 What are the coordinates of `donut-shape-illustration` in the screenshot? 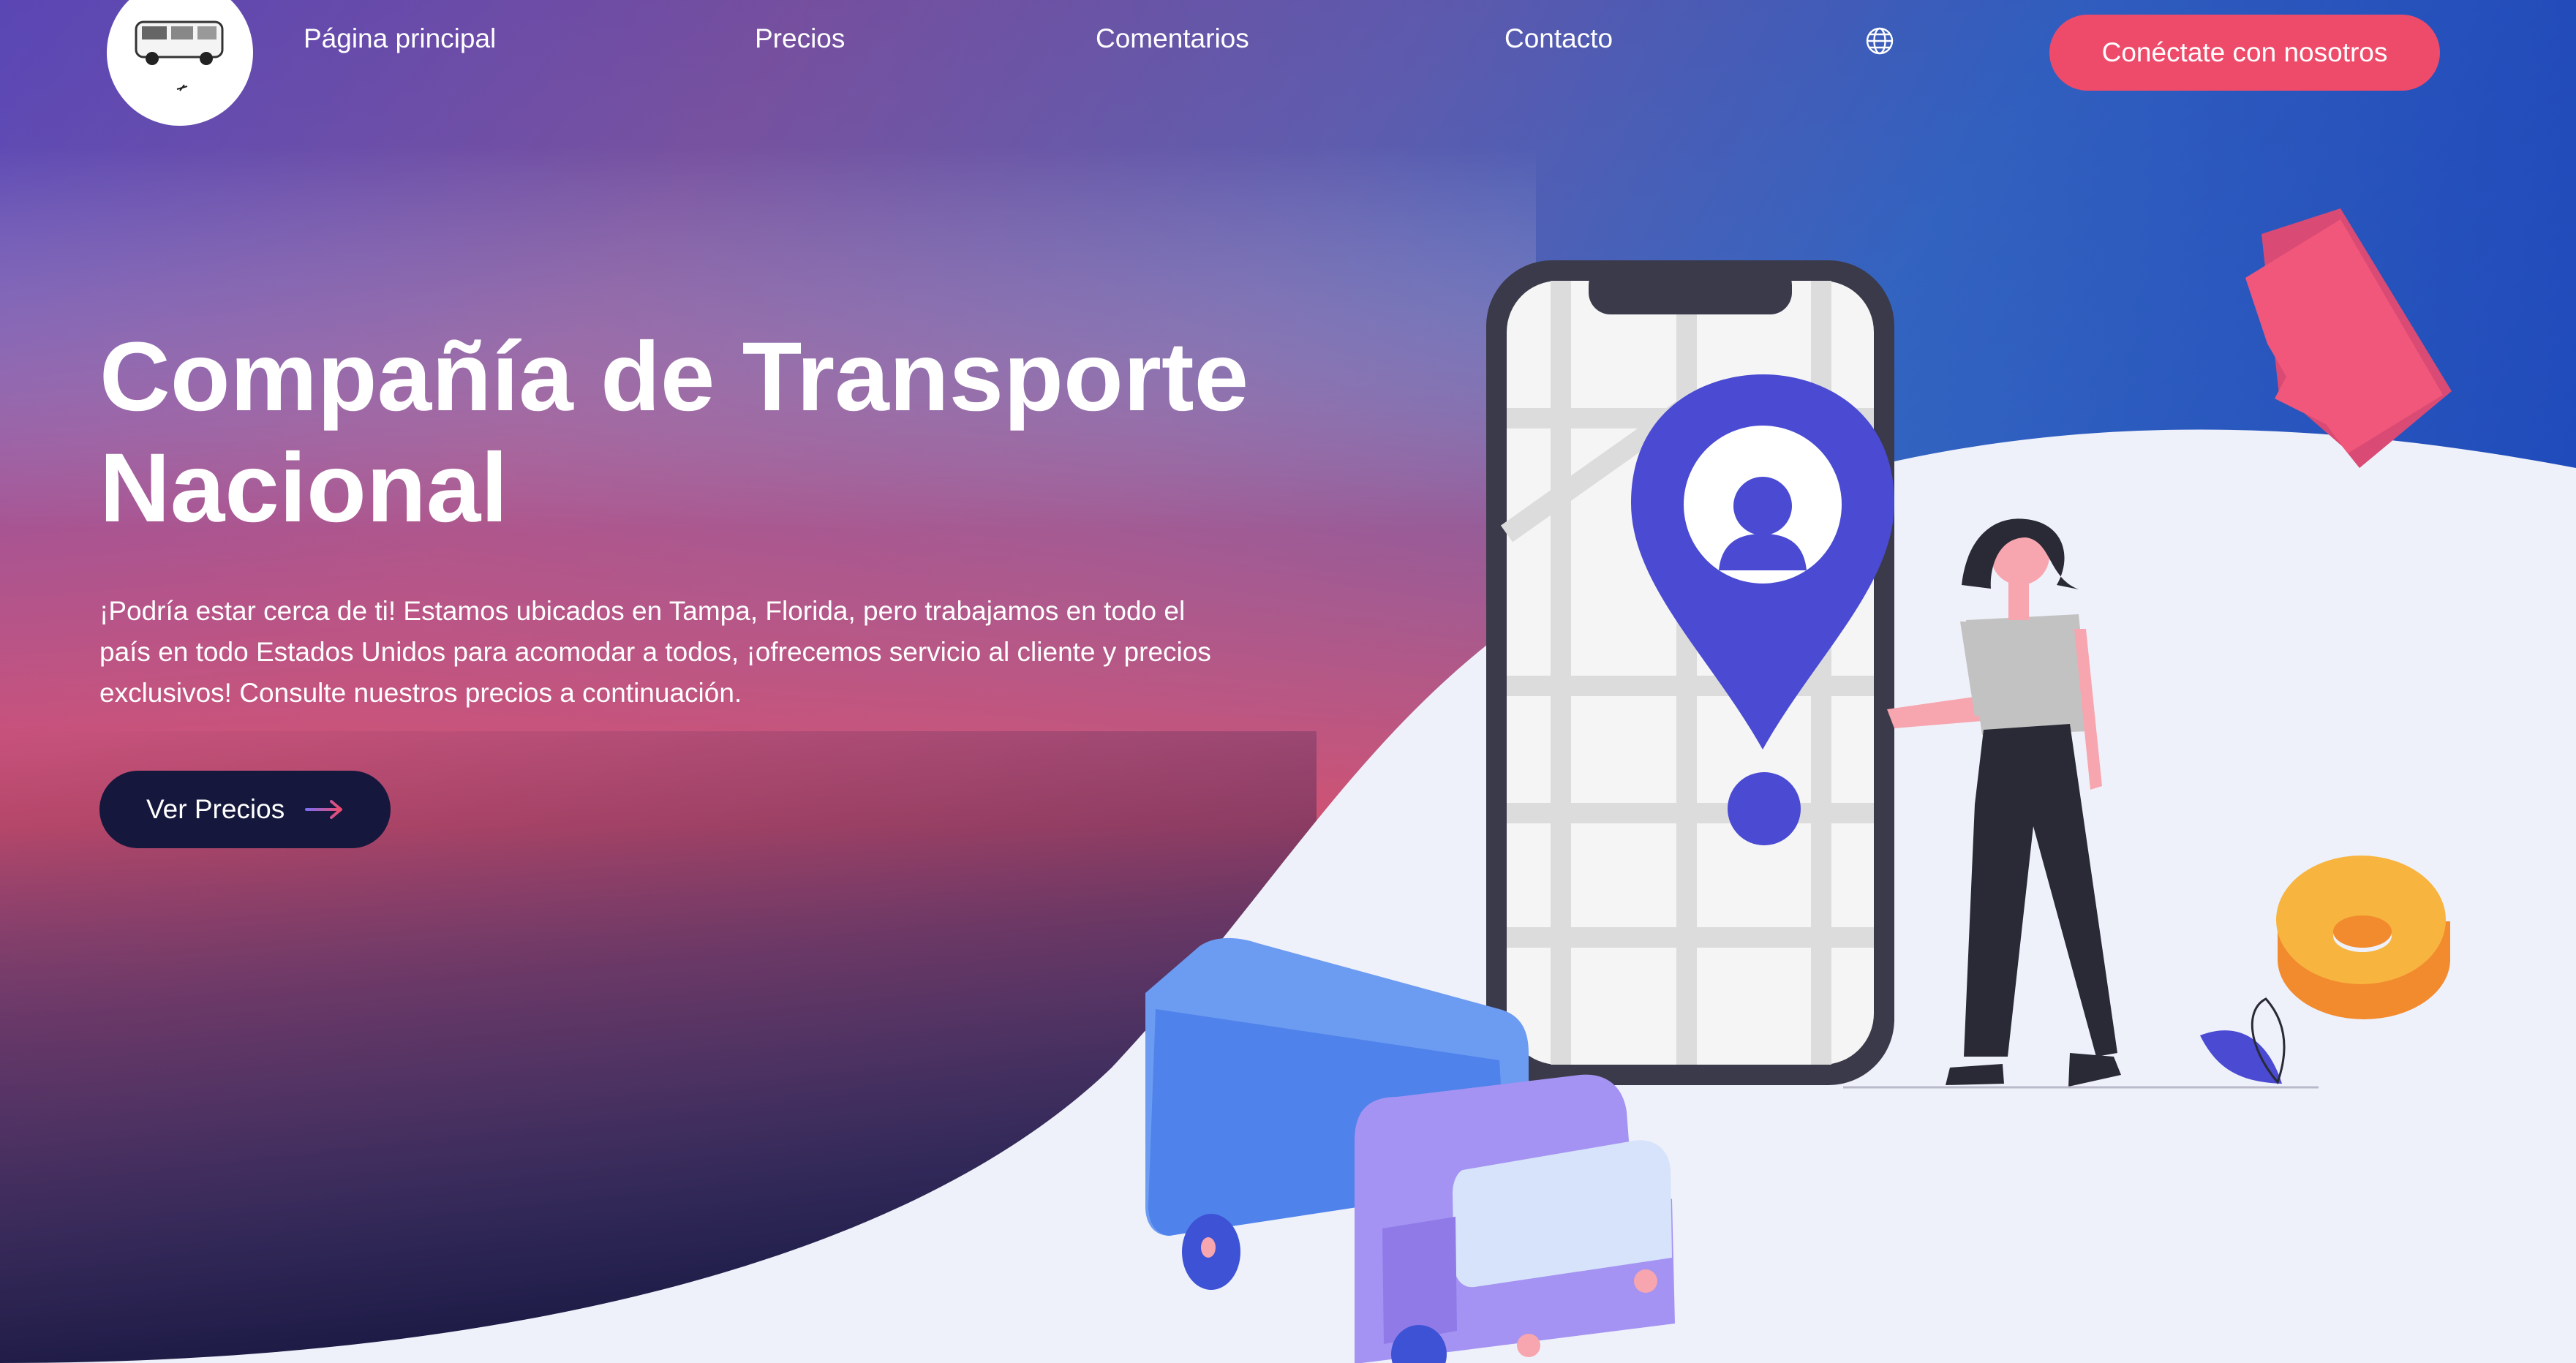 It's located at (2363, 937).